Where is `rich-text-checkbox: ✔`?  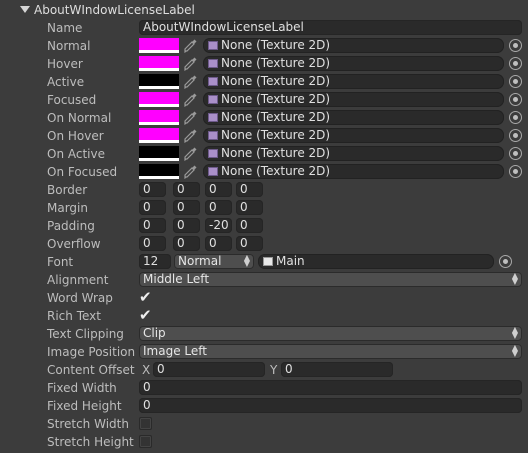
rich-text-checkbox: ✔ is located at coordinates (146, 315).